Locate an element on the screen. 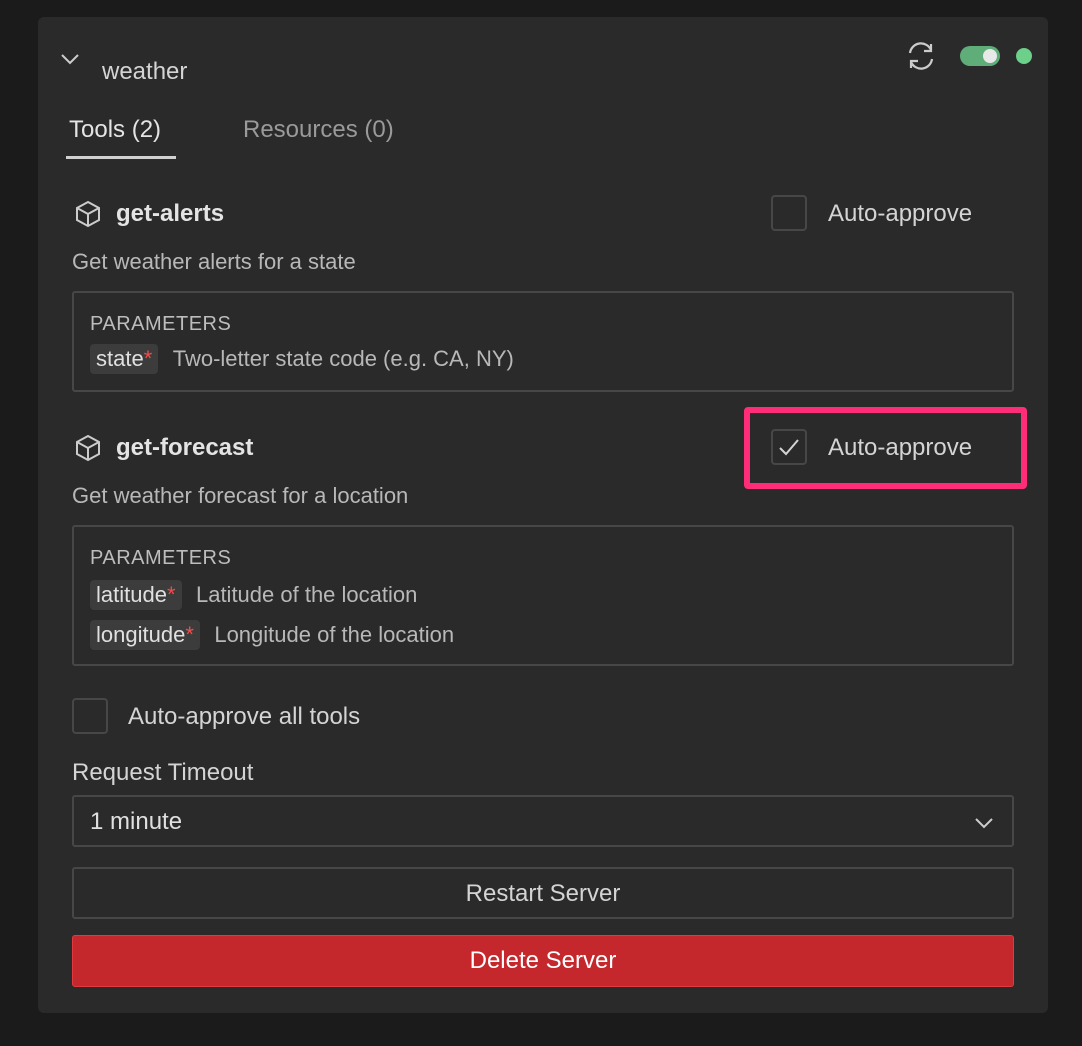 The image size is (1082, 1046). tool-description: Get weather alerts for a state is located at coordinates (214, 261).